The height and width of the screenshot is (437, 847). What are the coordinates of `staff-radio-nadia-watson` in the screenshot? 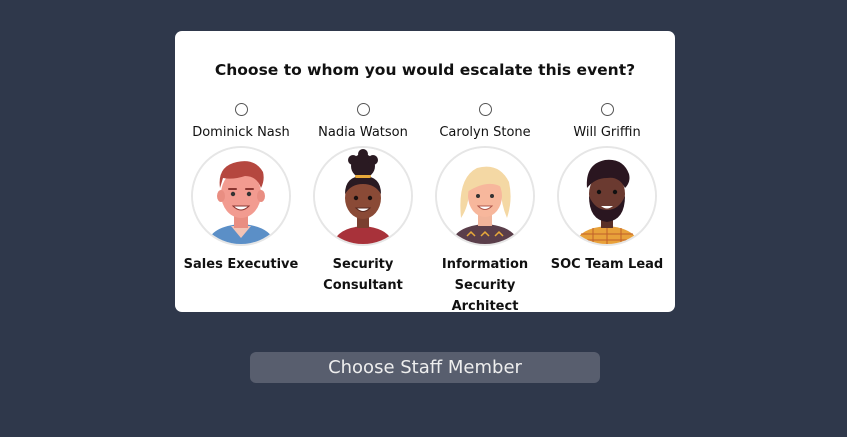 It's located at (363, 109).